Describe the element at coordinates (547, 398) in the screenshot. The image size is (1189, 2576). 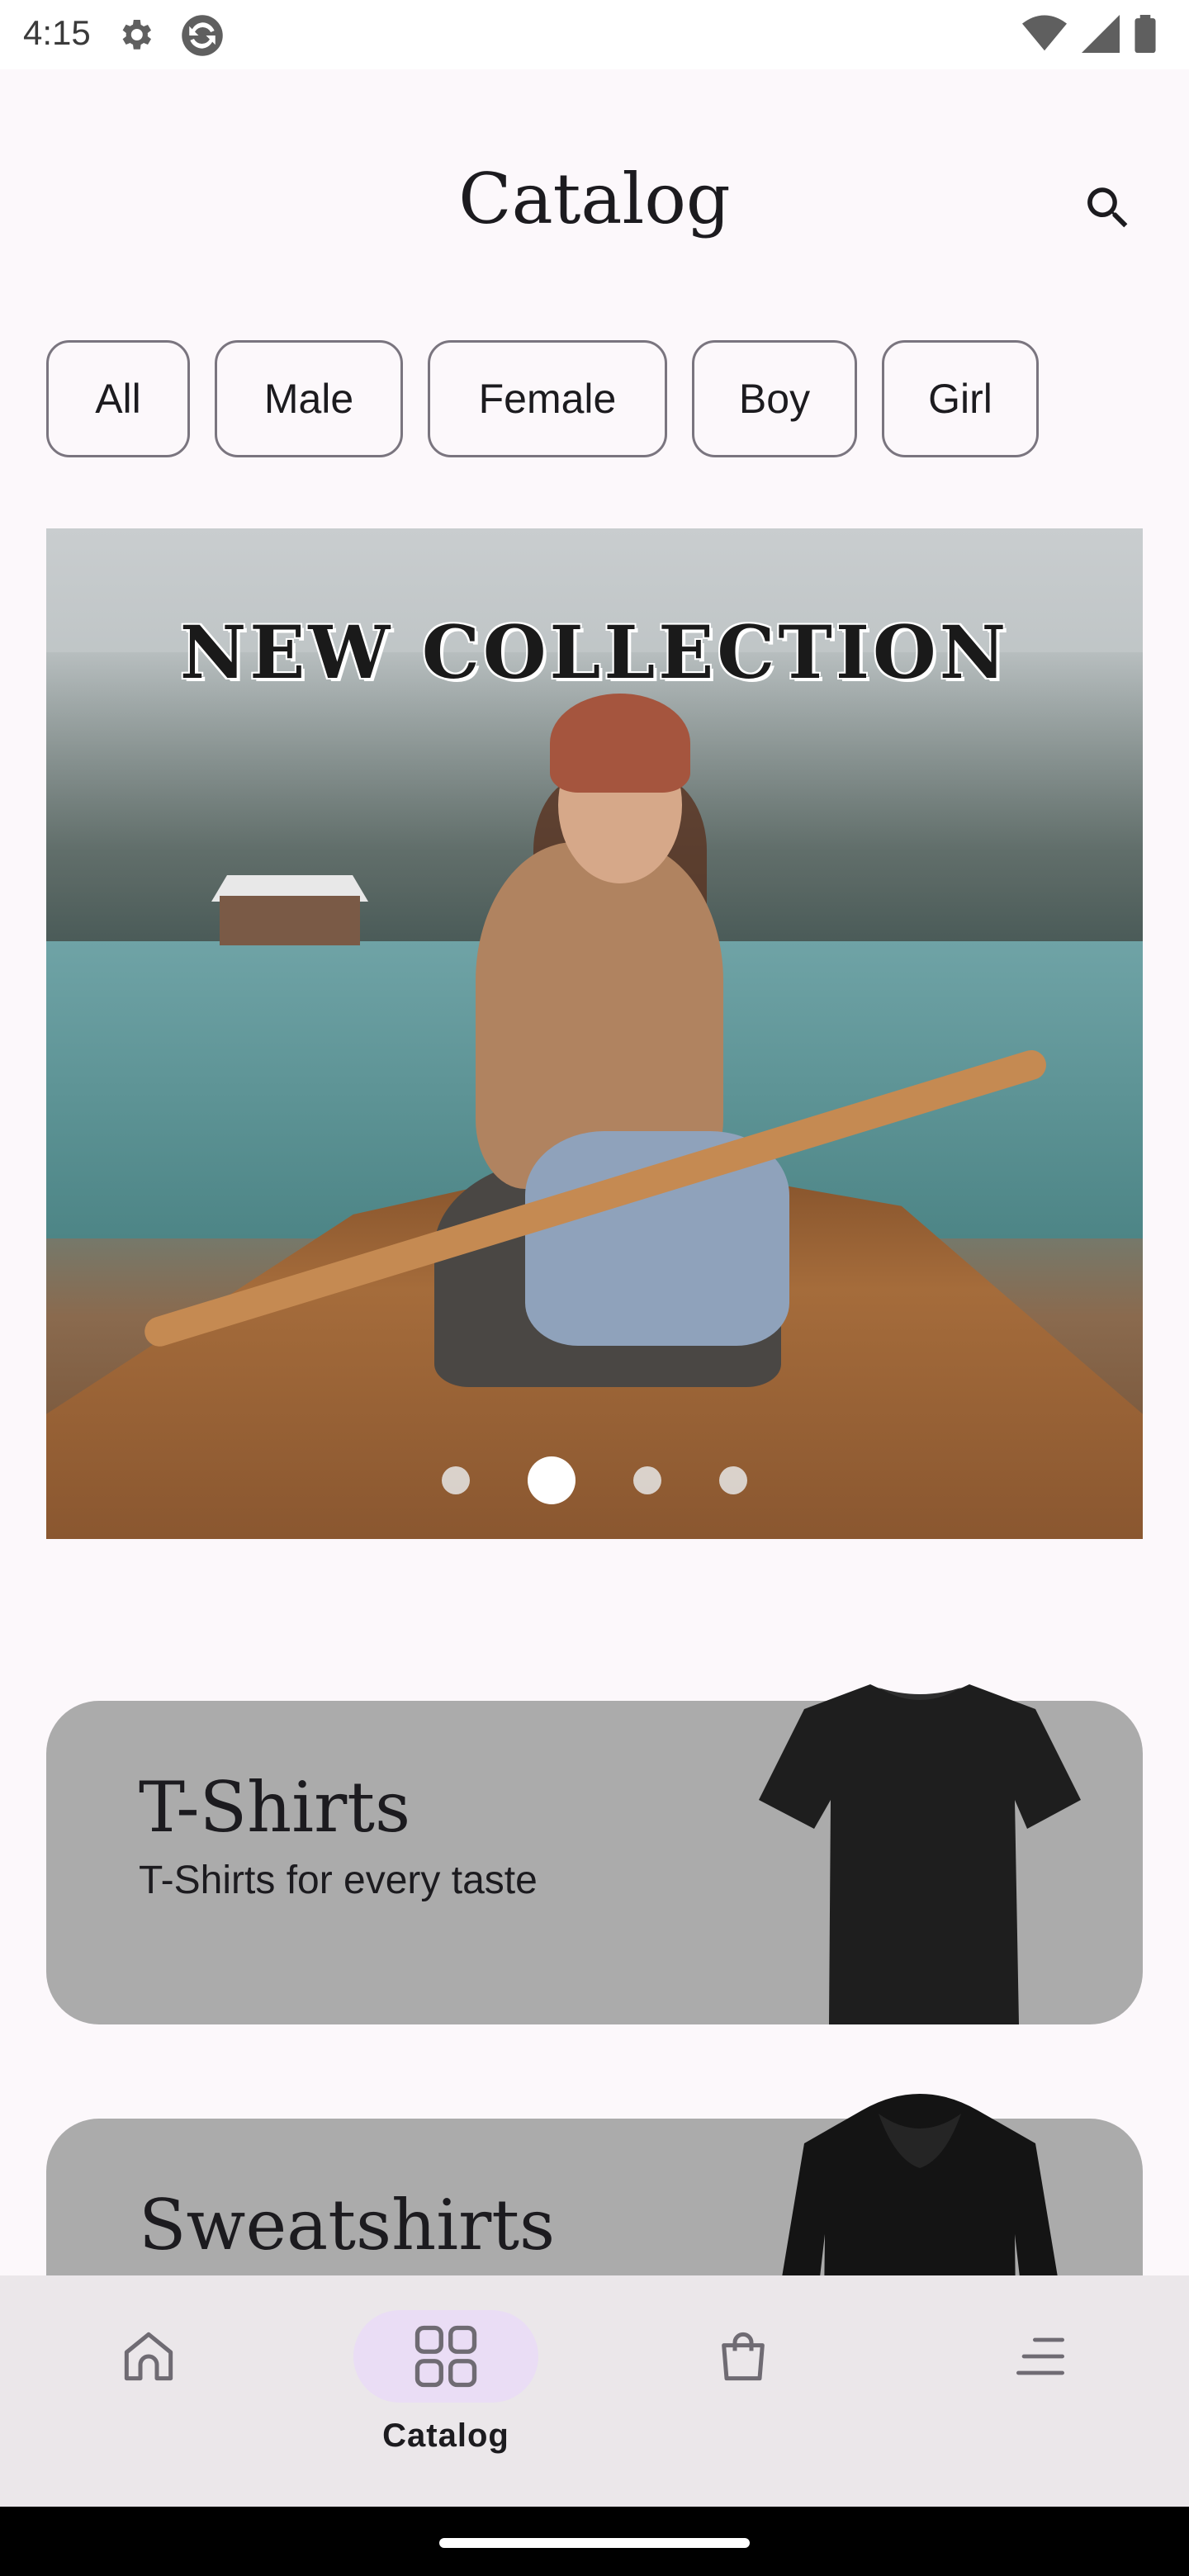
I see `chip-female: Female` at that location.